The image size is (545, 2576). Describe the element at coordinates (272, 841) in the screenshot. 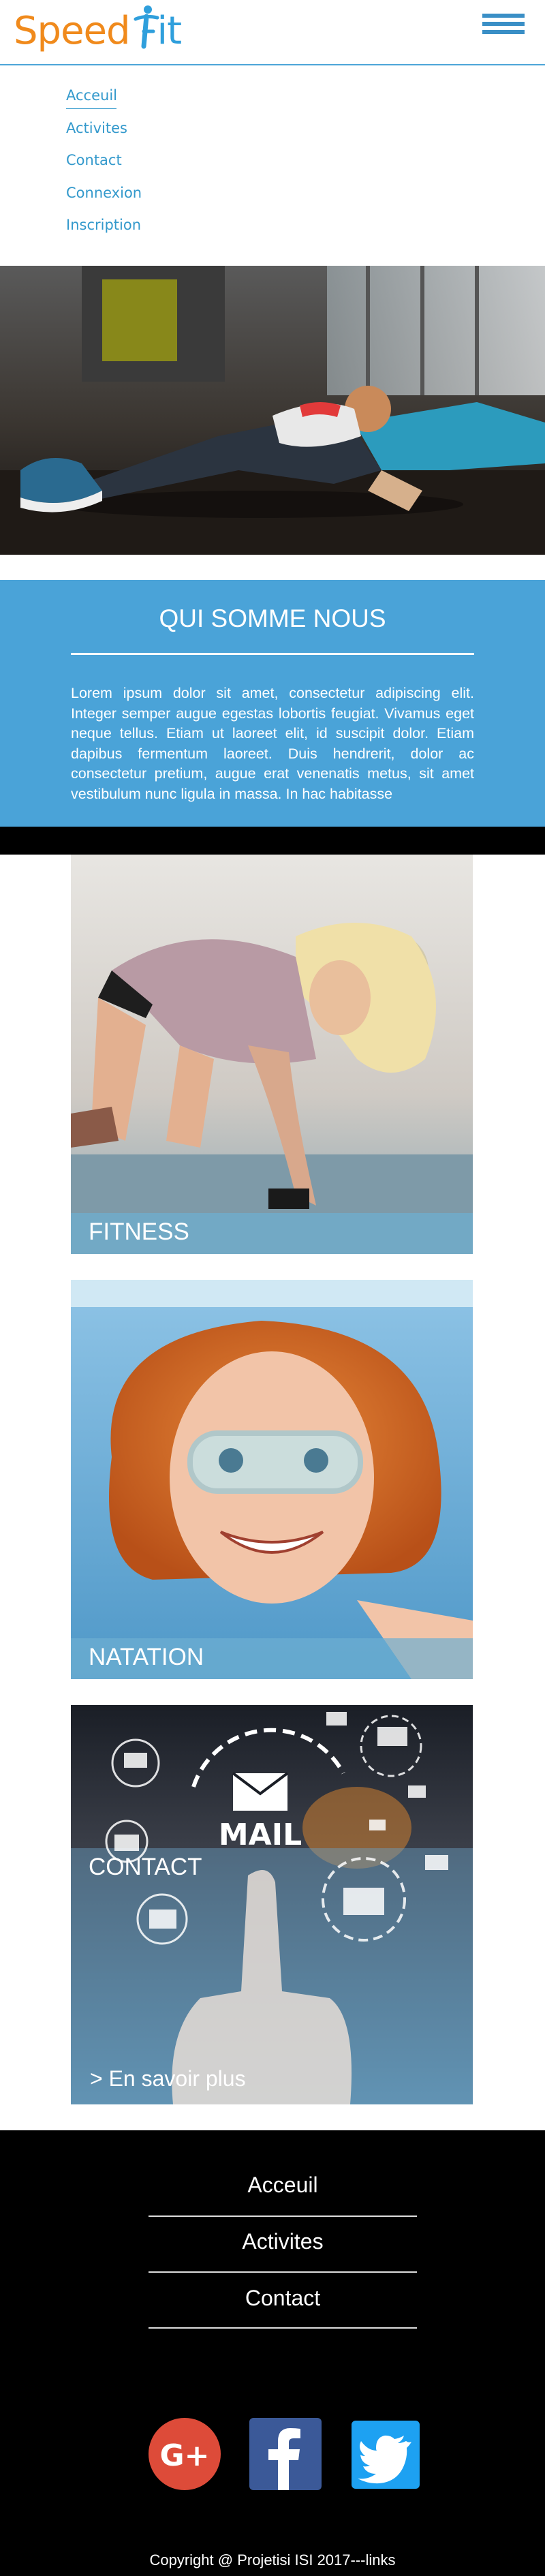

I see `section-separator` at that location.